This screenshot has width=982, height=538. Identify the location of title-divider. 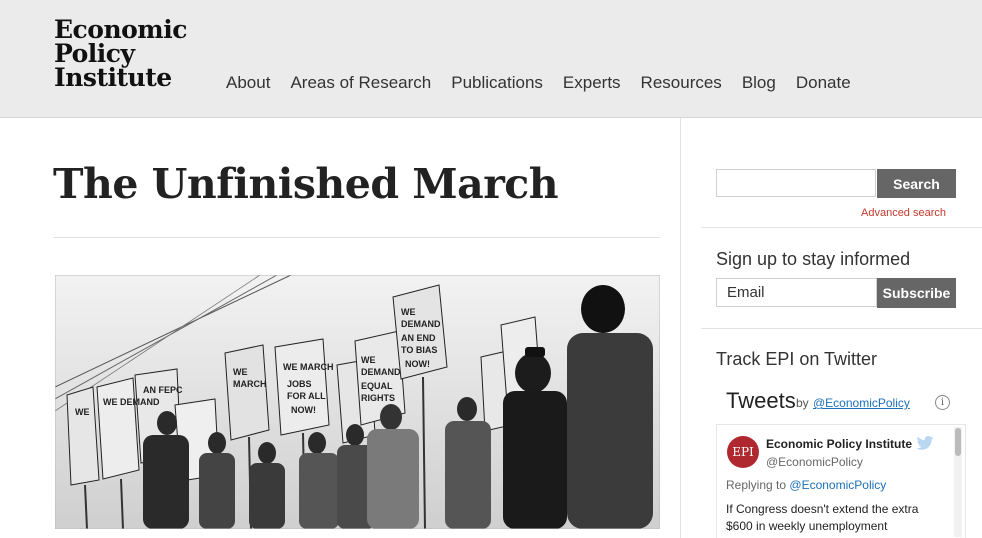
(356, 237).